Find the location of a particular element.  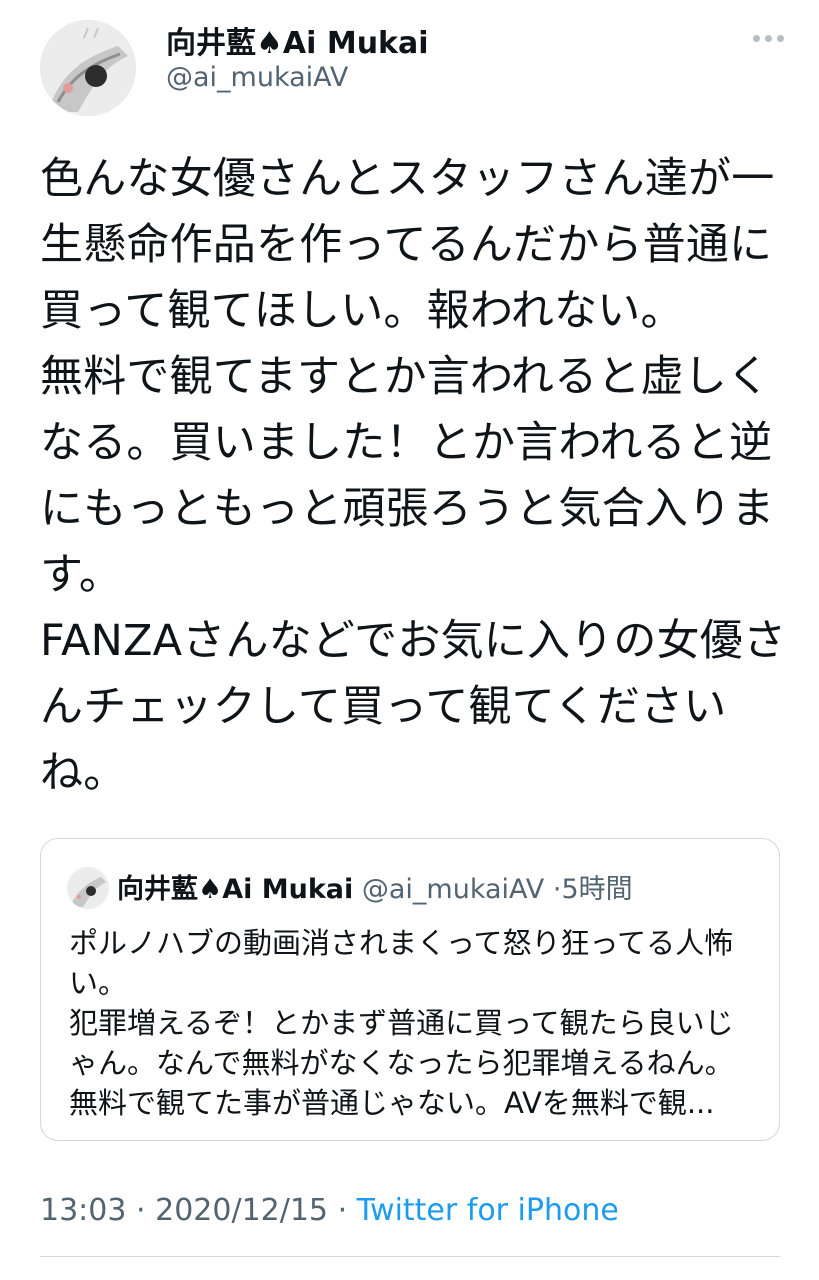

bottom-divider is located at coordinates (410, 1256).